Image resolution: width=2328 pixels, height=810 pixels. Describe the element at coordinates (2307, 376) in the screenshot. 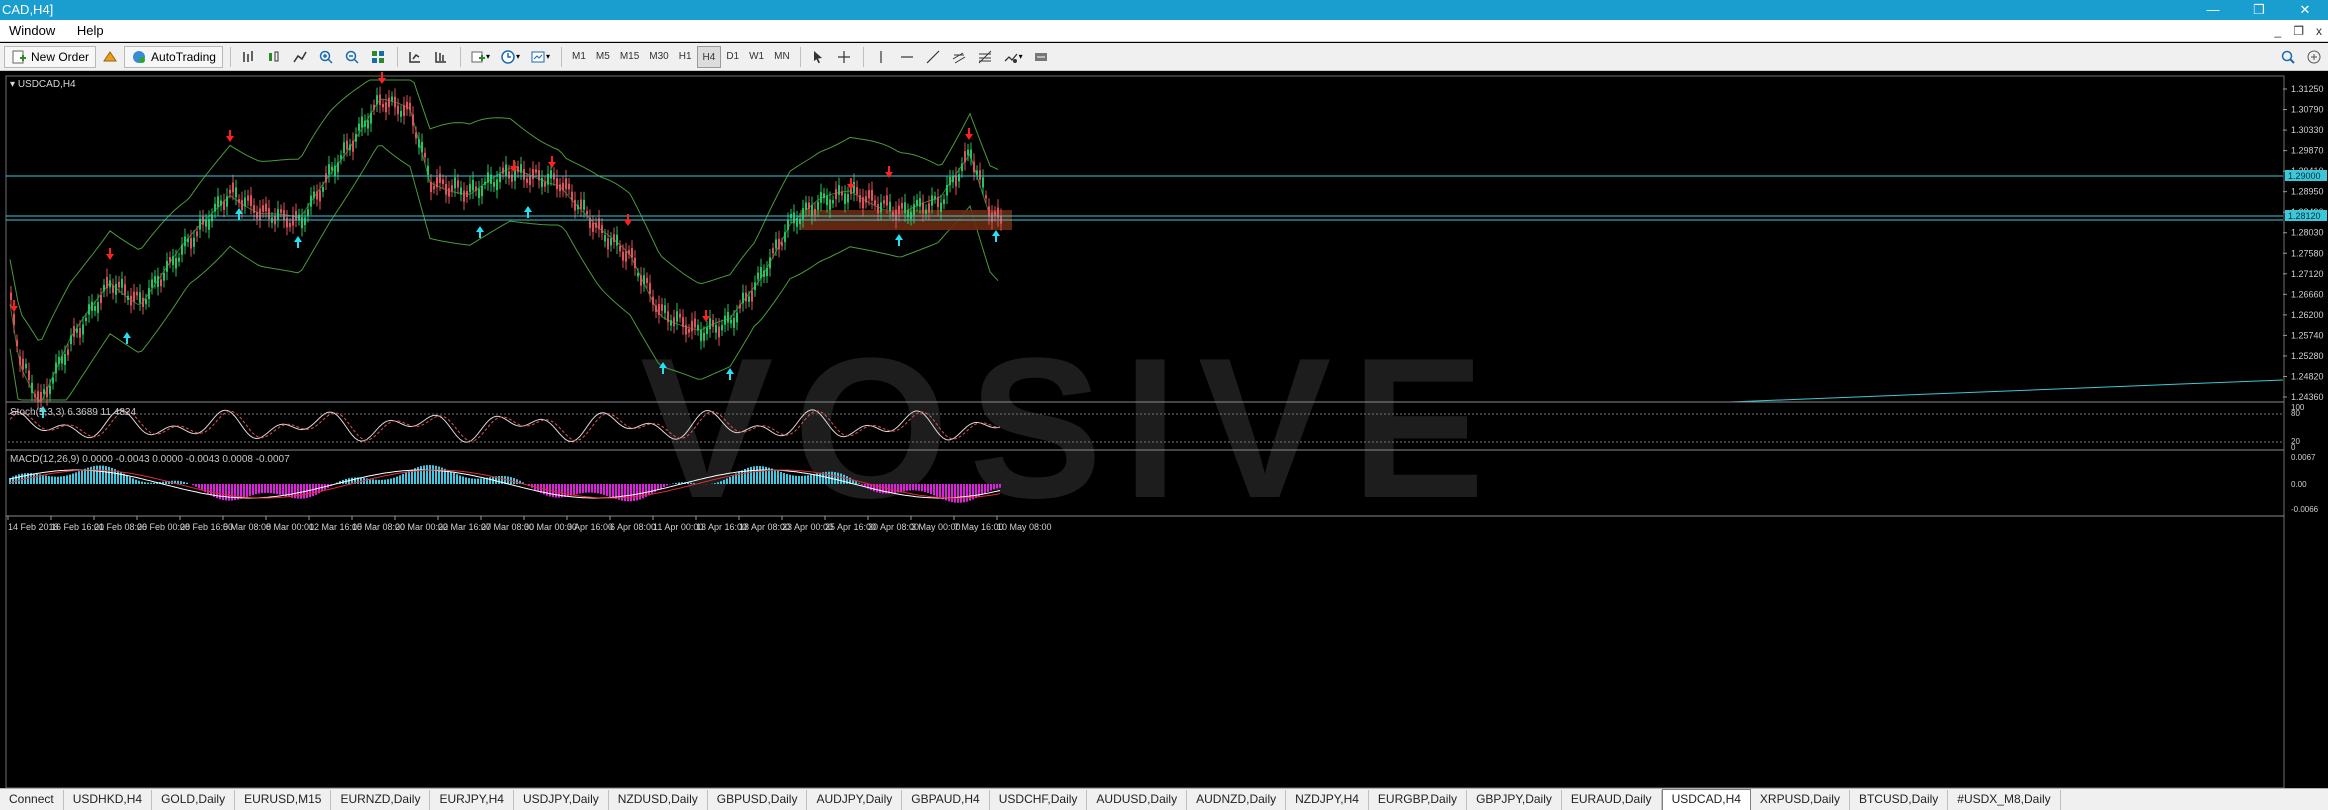

I see `price-tick-label: 1.24820` at that location.